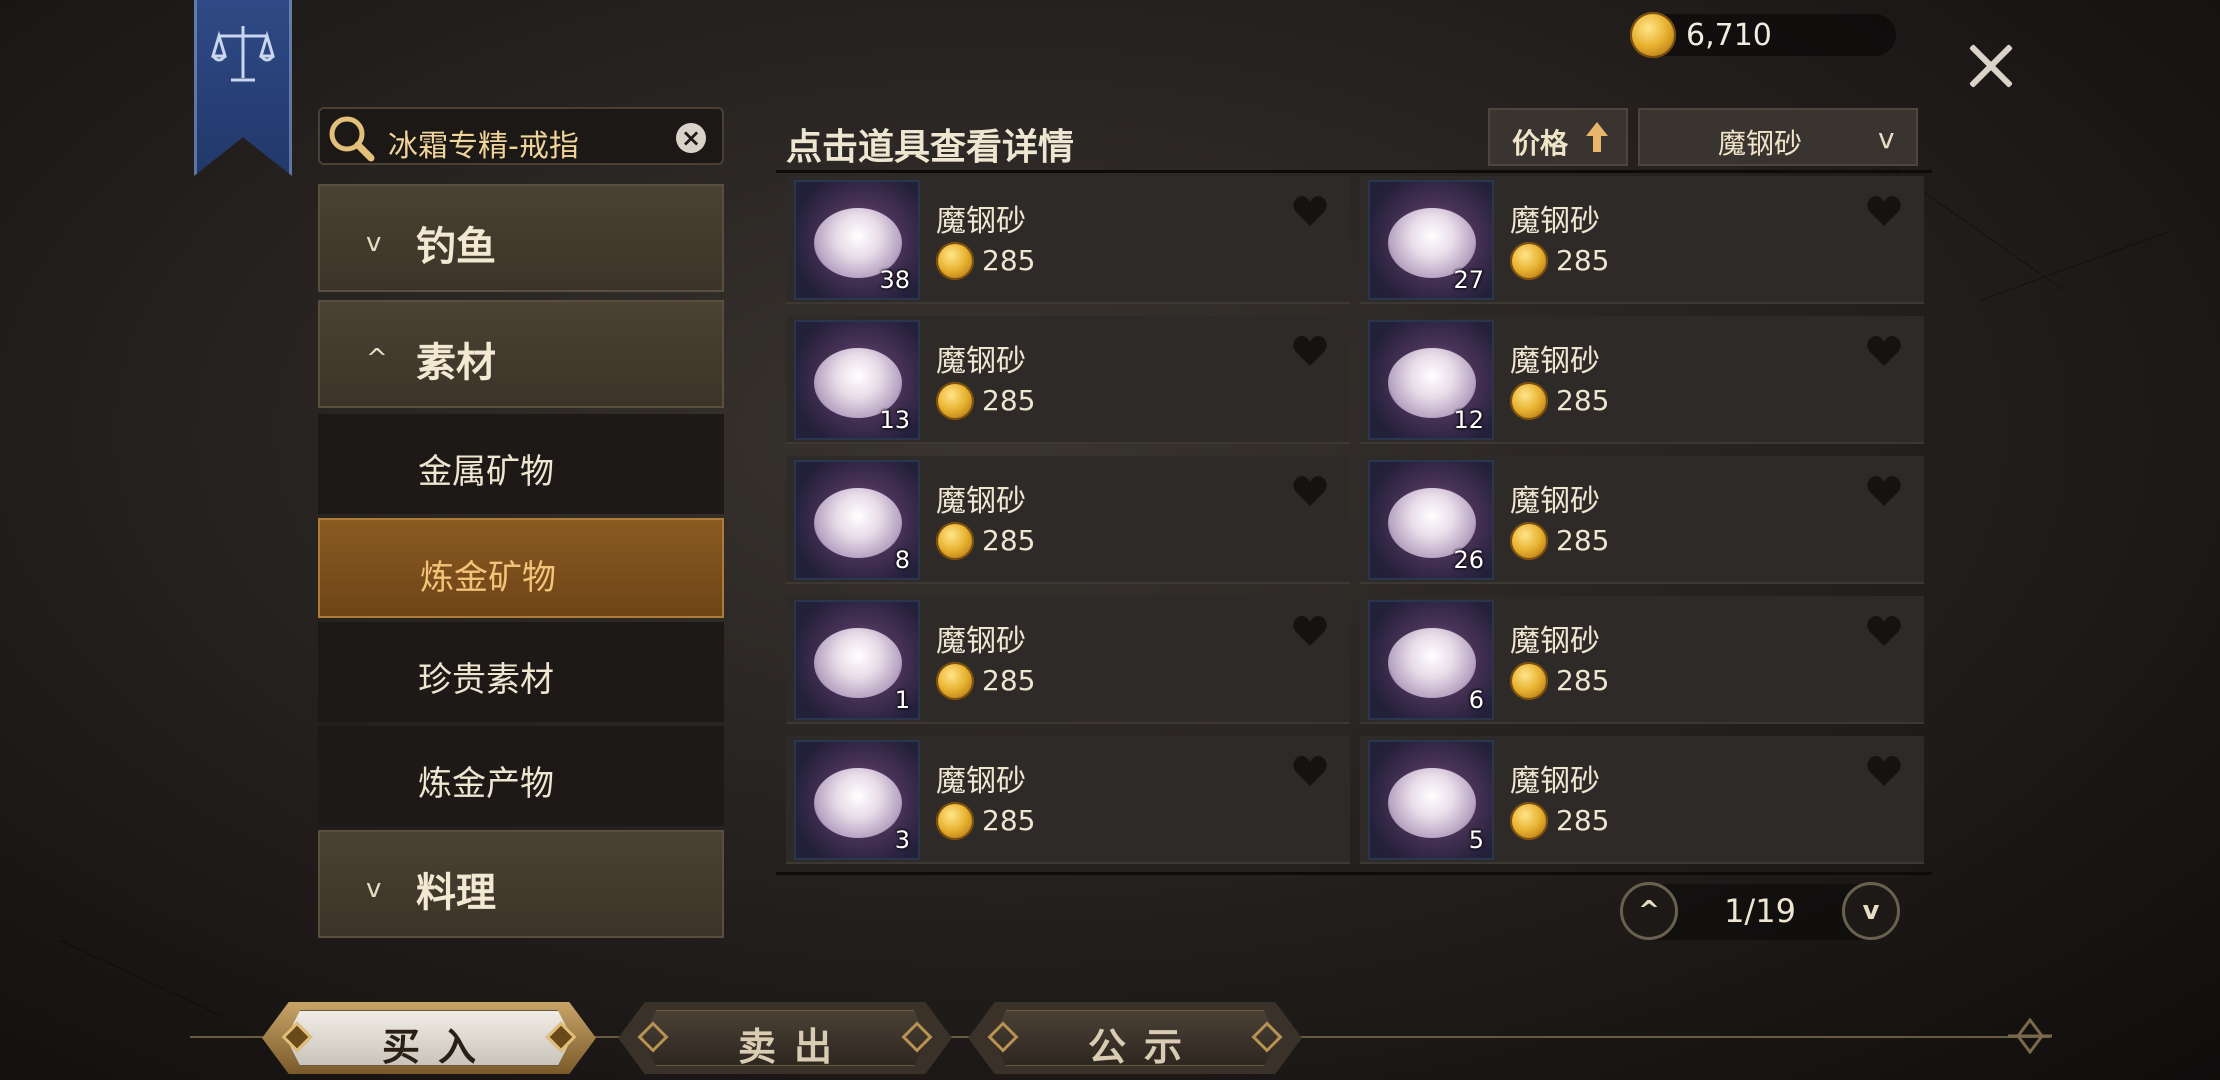 Image resolution: width=2220 pixels, height=1080 pixels. What do you see at coordinates (1642, 380) in the screenshot?
I see `item-card: 12 魔钢砂 285` at bounding box center [1642, 380].